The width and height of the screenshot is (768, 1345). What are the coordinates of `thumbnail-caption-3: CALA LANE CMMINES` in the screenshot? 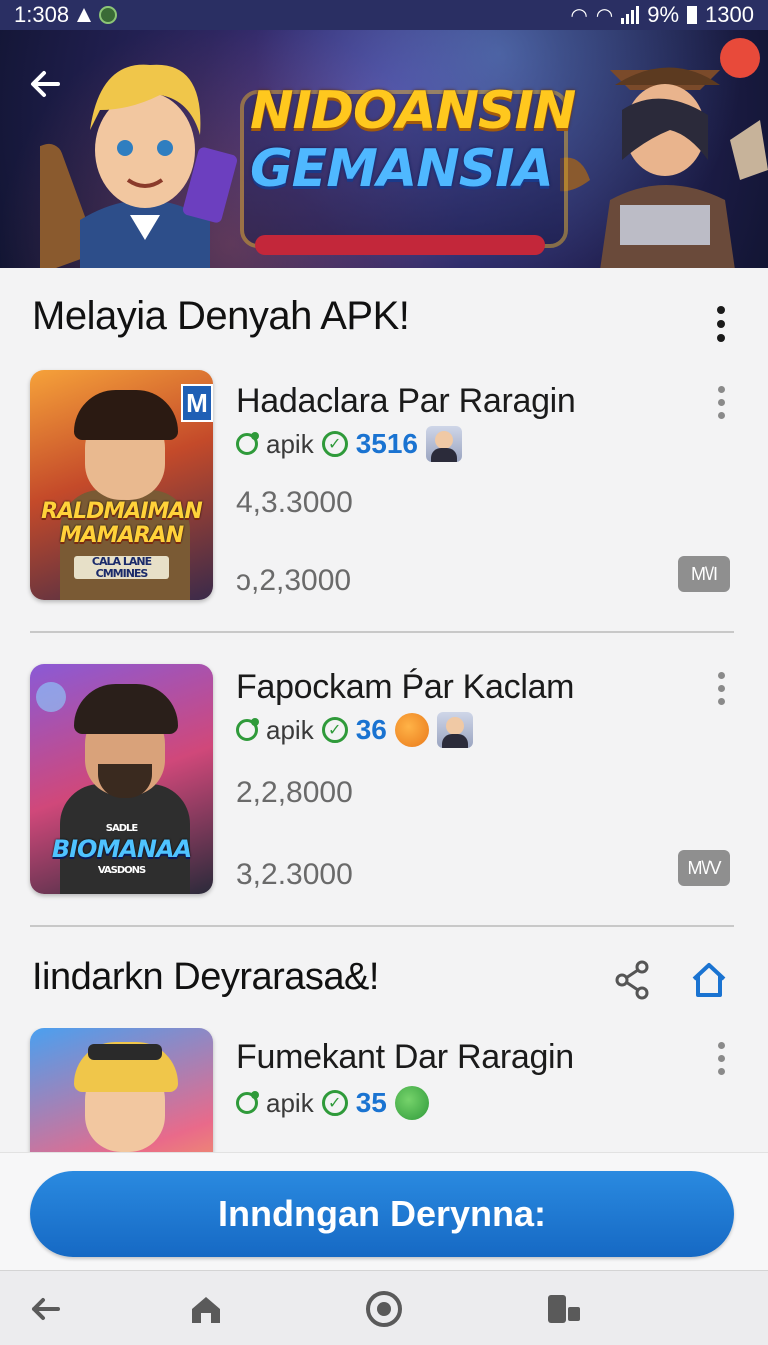 It's located at (121, 568).